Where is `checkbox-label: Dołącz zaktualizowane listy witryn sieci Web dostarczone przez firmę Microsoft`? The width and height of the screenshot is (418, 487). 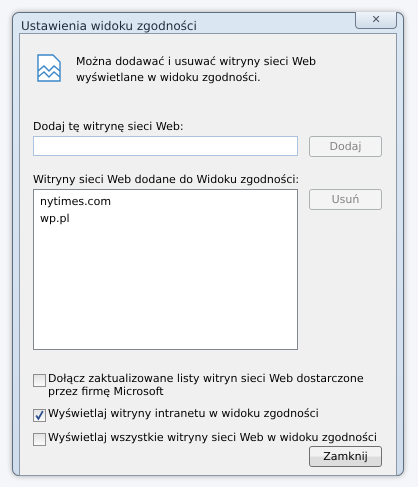
checkbox-label: Dołącz zaktualizowane listy witryn sieci Web dostarczone przez firmę Microsoft is located at coordinates (206, 385).